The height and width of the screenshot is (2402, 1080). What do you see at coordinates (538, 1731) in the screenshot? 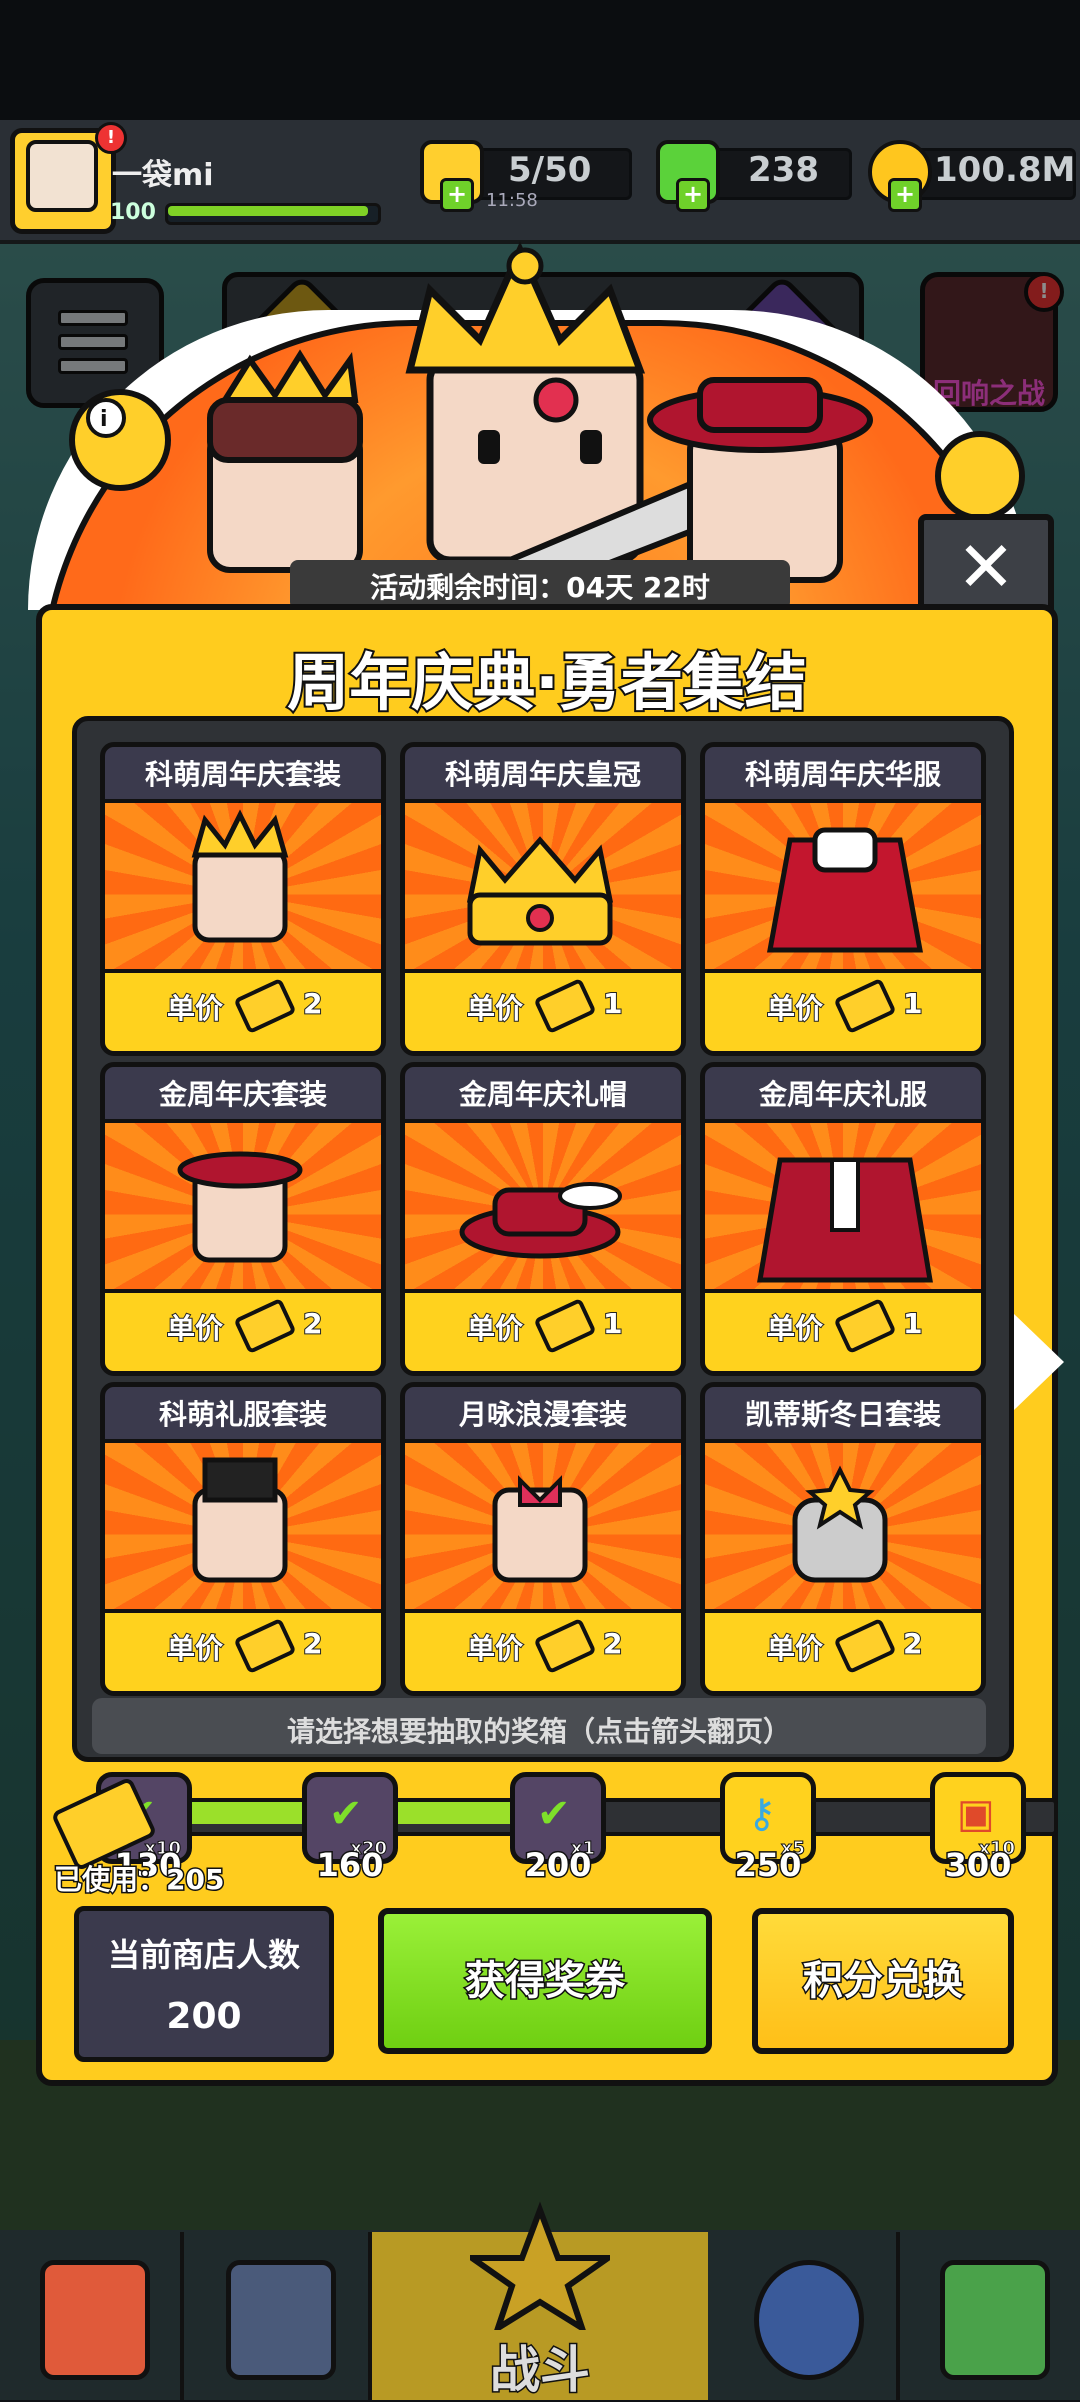
I see `hint-text: 请选择想要抽取的奖箱（点击箭头翻页）` at bounding box center [538, 1731].